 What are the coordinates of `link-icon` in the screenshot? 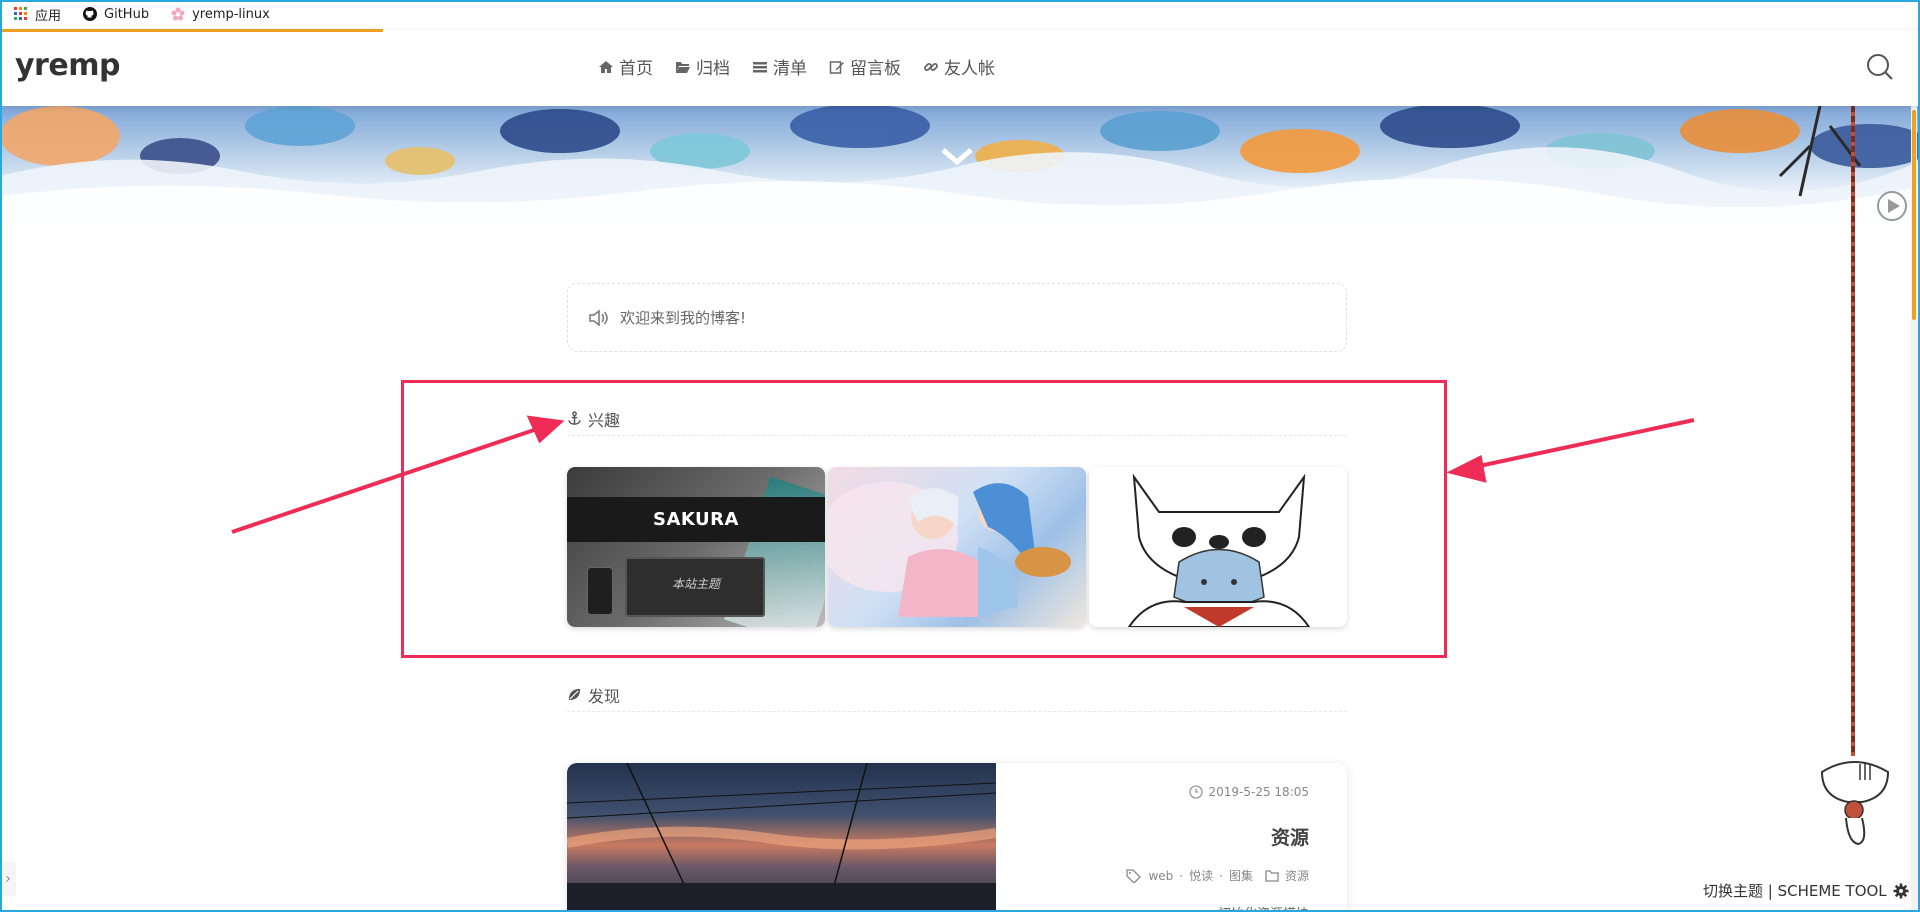 It's located at (931, 66).